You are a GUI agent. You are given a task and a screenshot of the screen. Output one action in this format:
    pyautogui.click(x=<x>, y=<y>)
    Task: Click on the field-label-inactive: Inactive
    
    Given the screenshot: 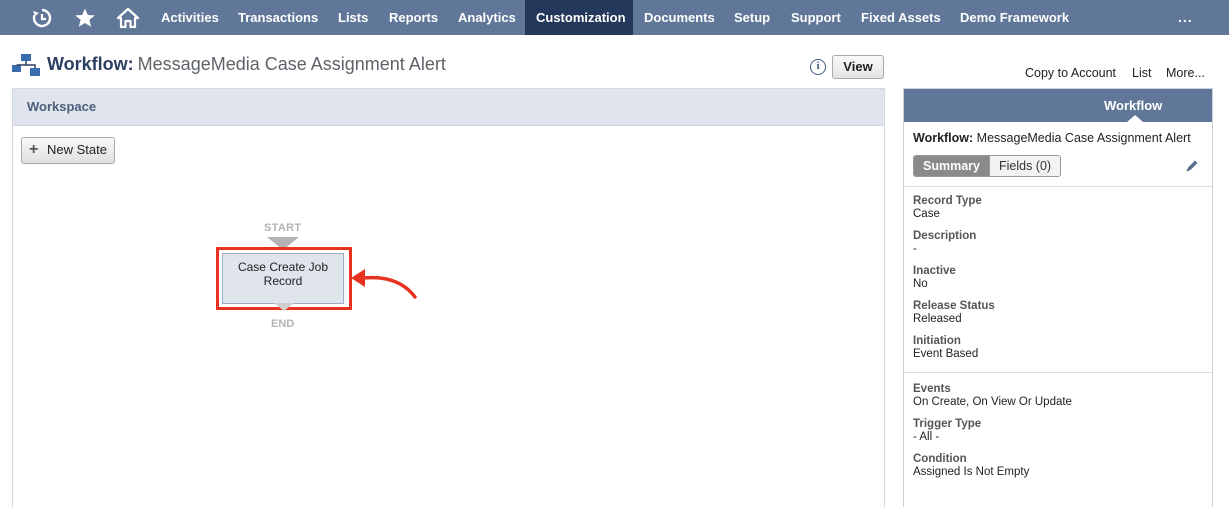 What is the action you would take?
    pyautogui.click(x=934, y=271)
    